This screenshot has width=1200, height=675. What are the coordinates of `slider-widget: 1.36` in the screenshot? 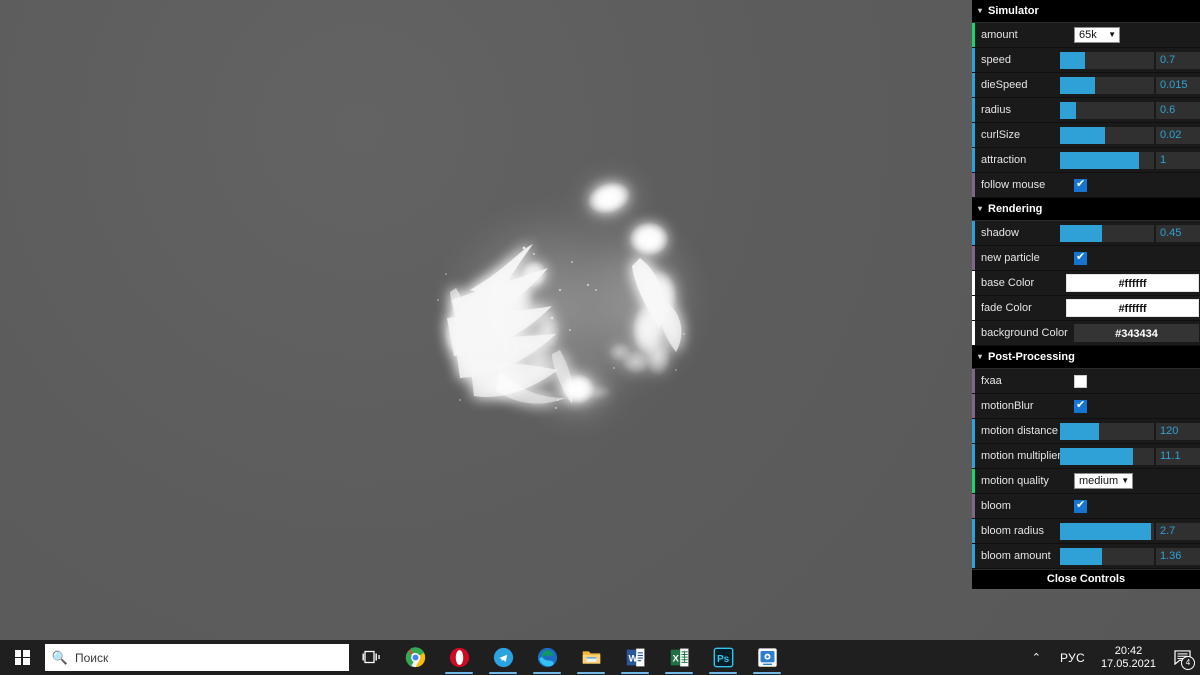 It's located at (1130, 556).